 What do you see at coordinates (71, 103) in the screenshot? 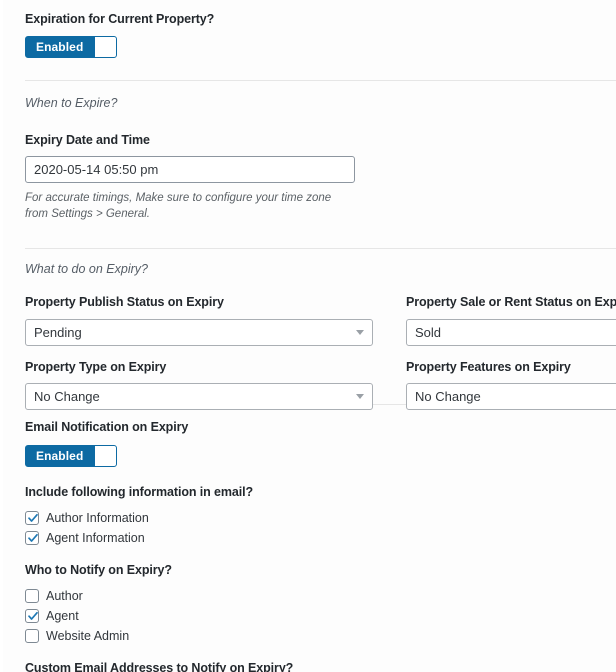
I see `when-to-expire-group-label: When to Expire?` at bounding box center [71, 103].